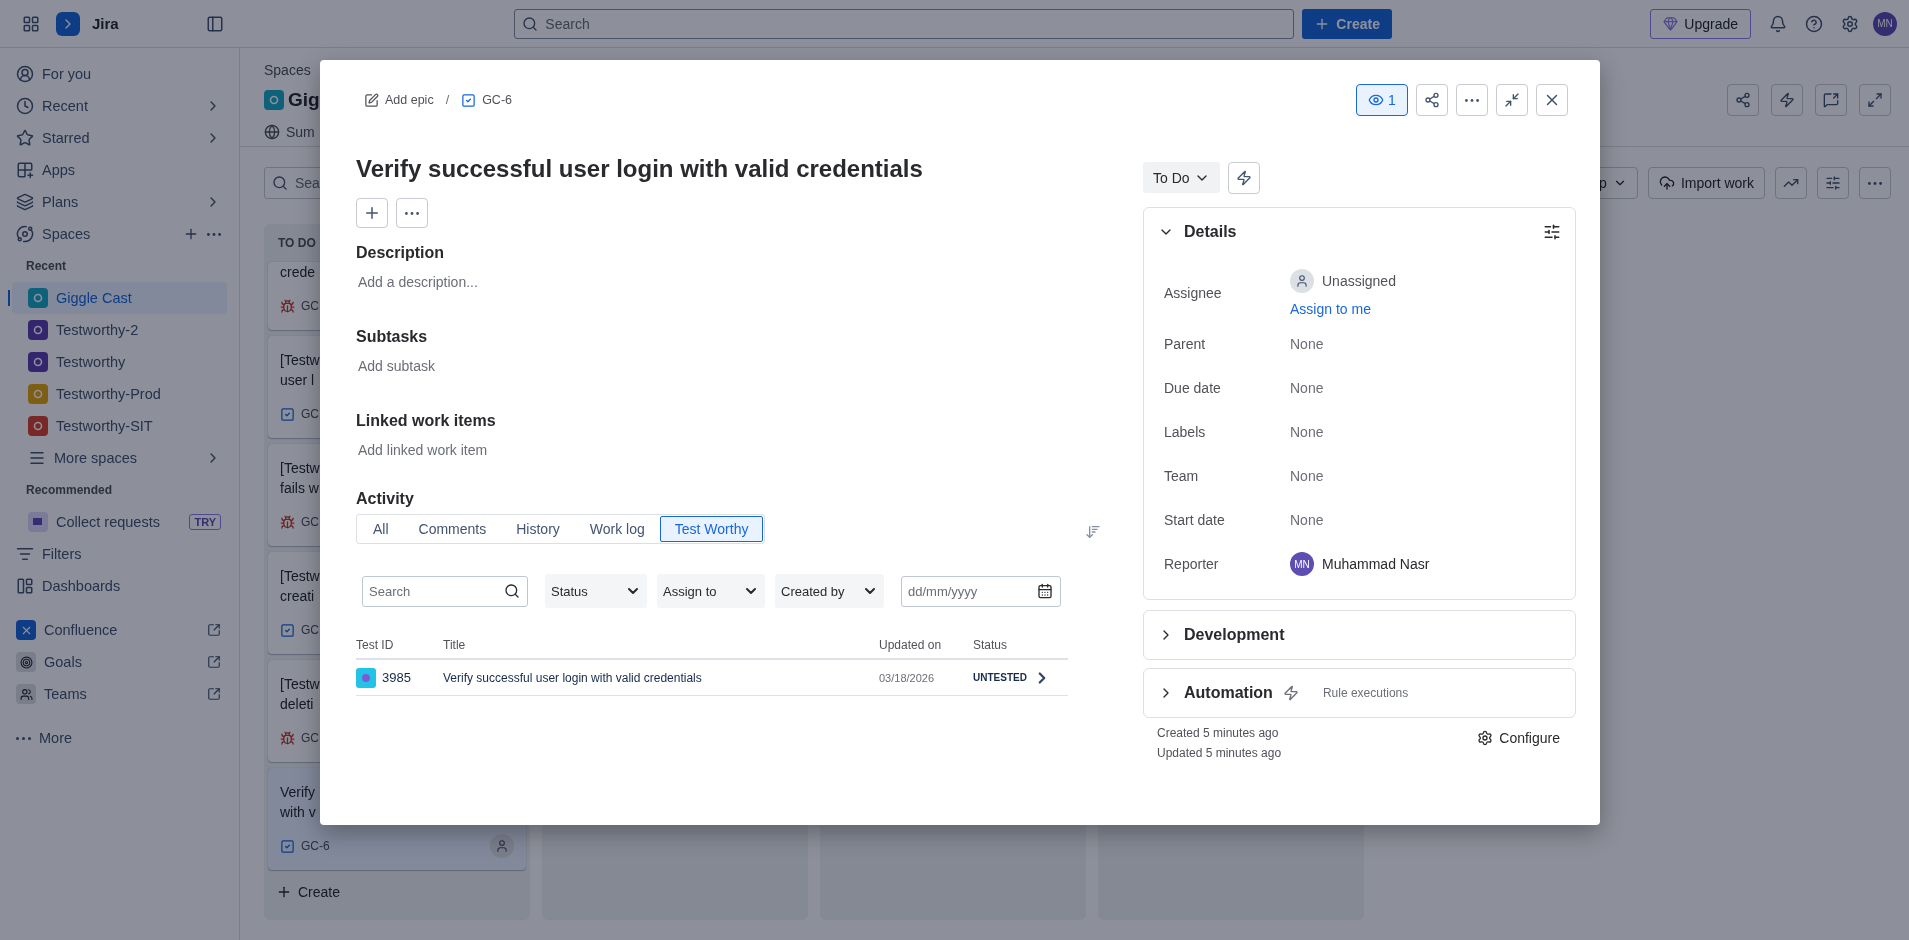 The image size is (1909, 940). Describe the element at coordinates (119, 170) in the screenshot. I see `sidebar-item: Apps` at that location.